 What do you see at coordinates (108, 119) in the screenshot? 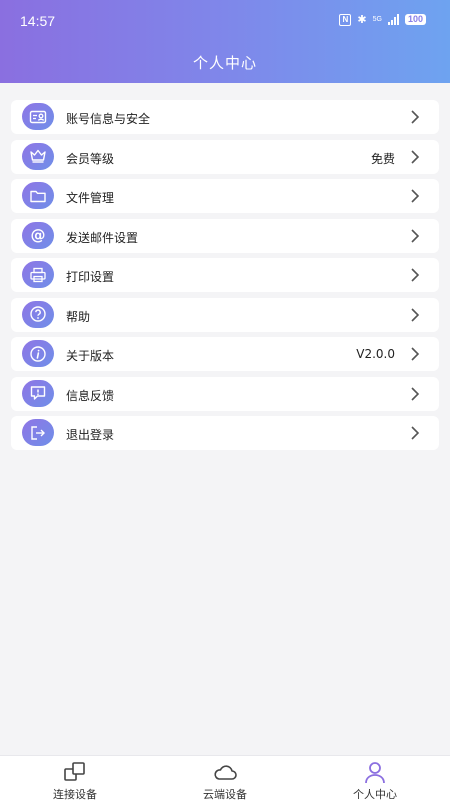
I see `menu-item-label: 账号信息与安全` at bounding box center [108, 119].